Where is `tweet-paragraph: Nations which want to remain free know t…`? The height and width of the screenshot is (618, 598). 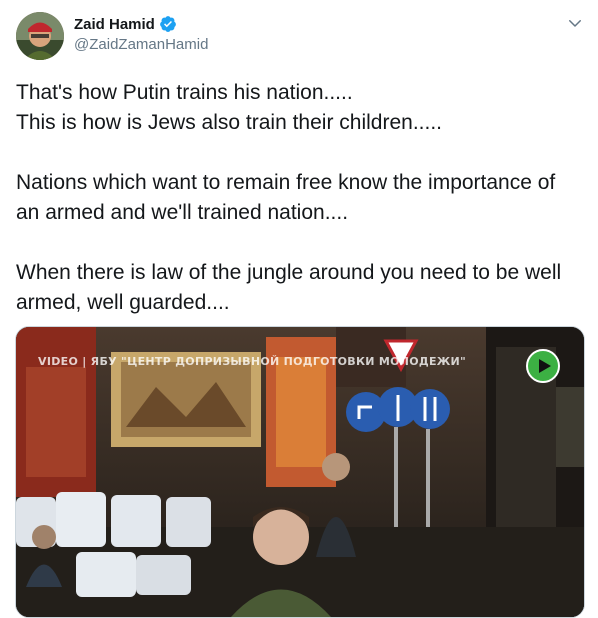
tweet-paragraph: Nations which want to remain free know t… is located at coordinates (286, 197).